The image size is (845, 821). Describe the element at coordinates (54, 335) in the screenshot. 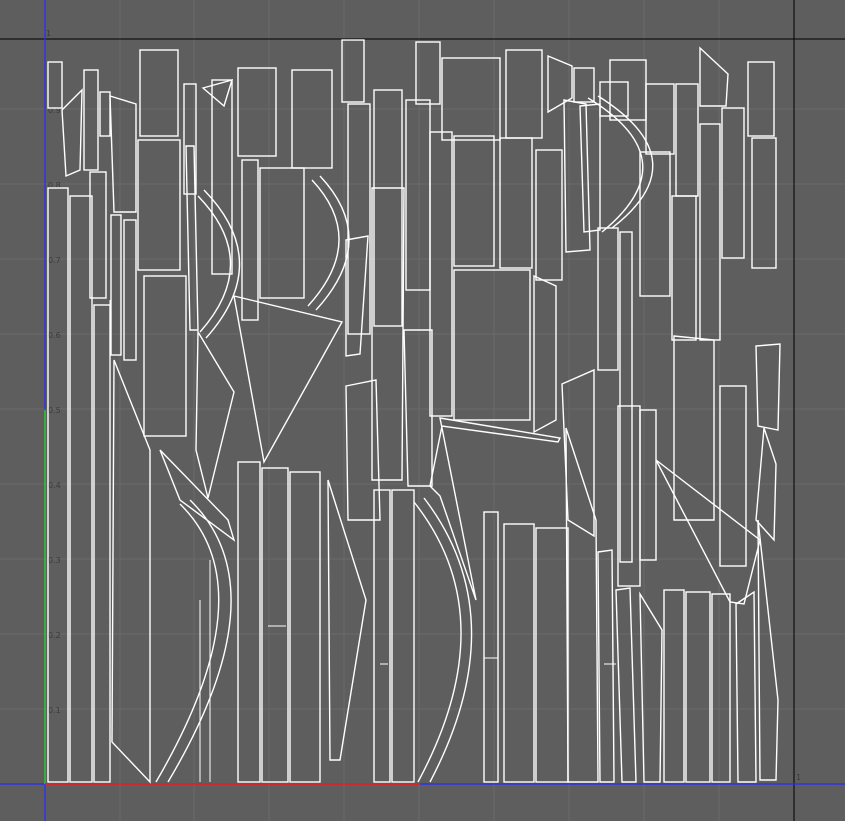

I see `v-tick-label: 0.6` at that location.